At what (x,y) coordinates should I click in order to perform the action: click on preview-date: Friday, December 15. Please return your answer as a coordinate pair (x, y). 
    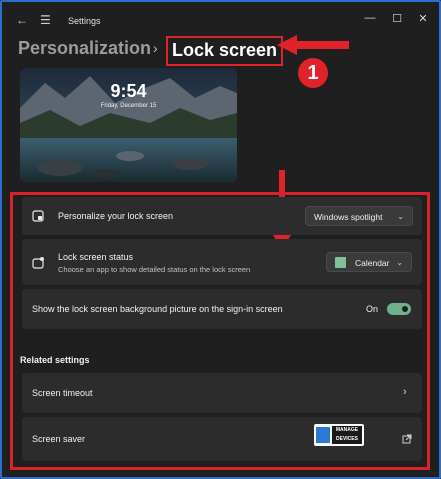
    Looking at the image, I should click on (128, 106).